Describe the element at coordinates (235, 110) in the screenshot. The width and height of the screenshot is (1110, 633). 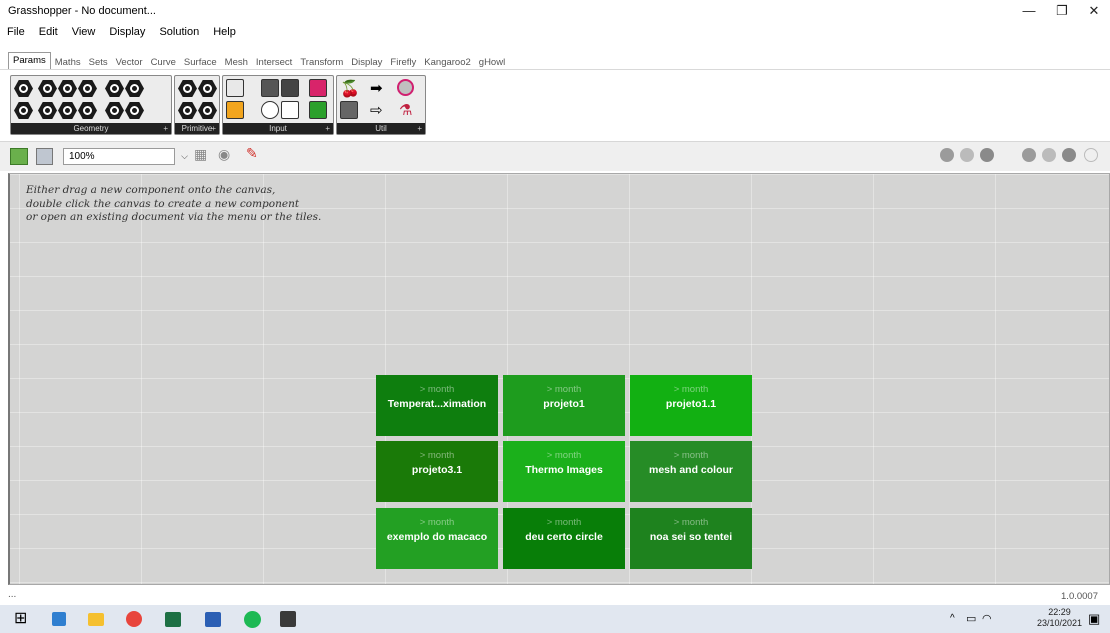
I see `graph-mapper-icon` at that location.